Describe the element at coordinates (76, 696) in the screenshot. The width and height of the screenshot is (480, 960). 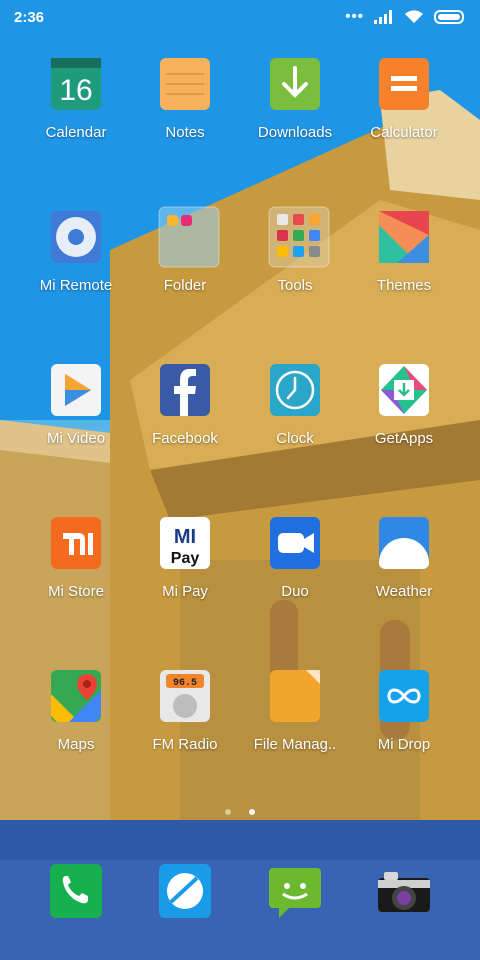
I see `maps-icon` at that location.